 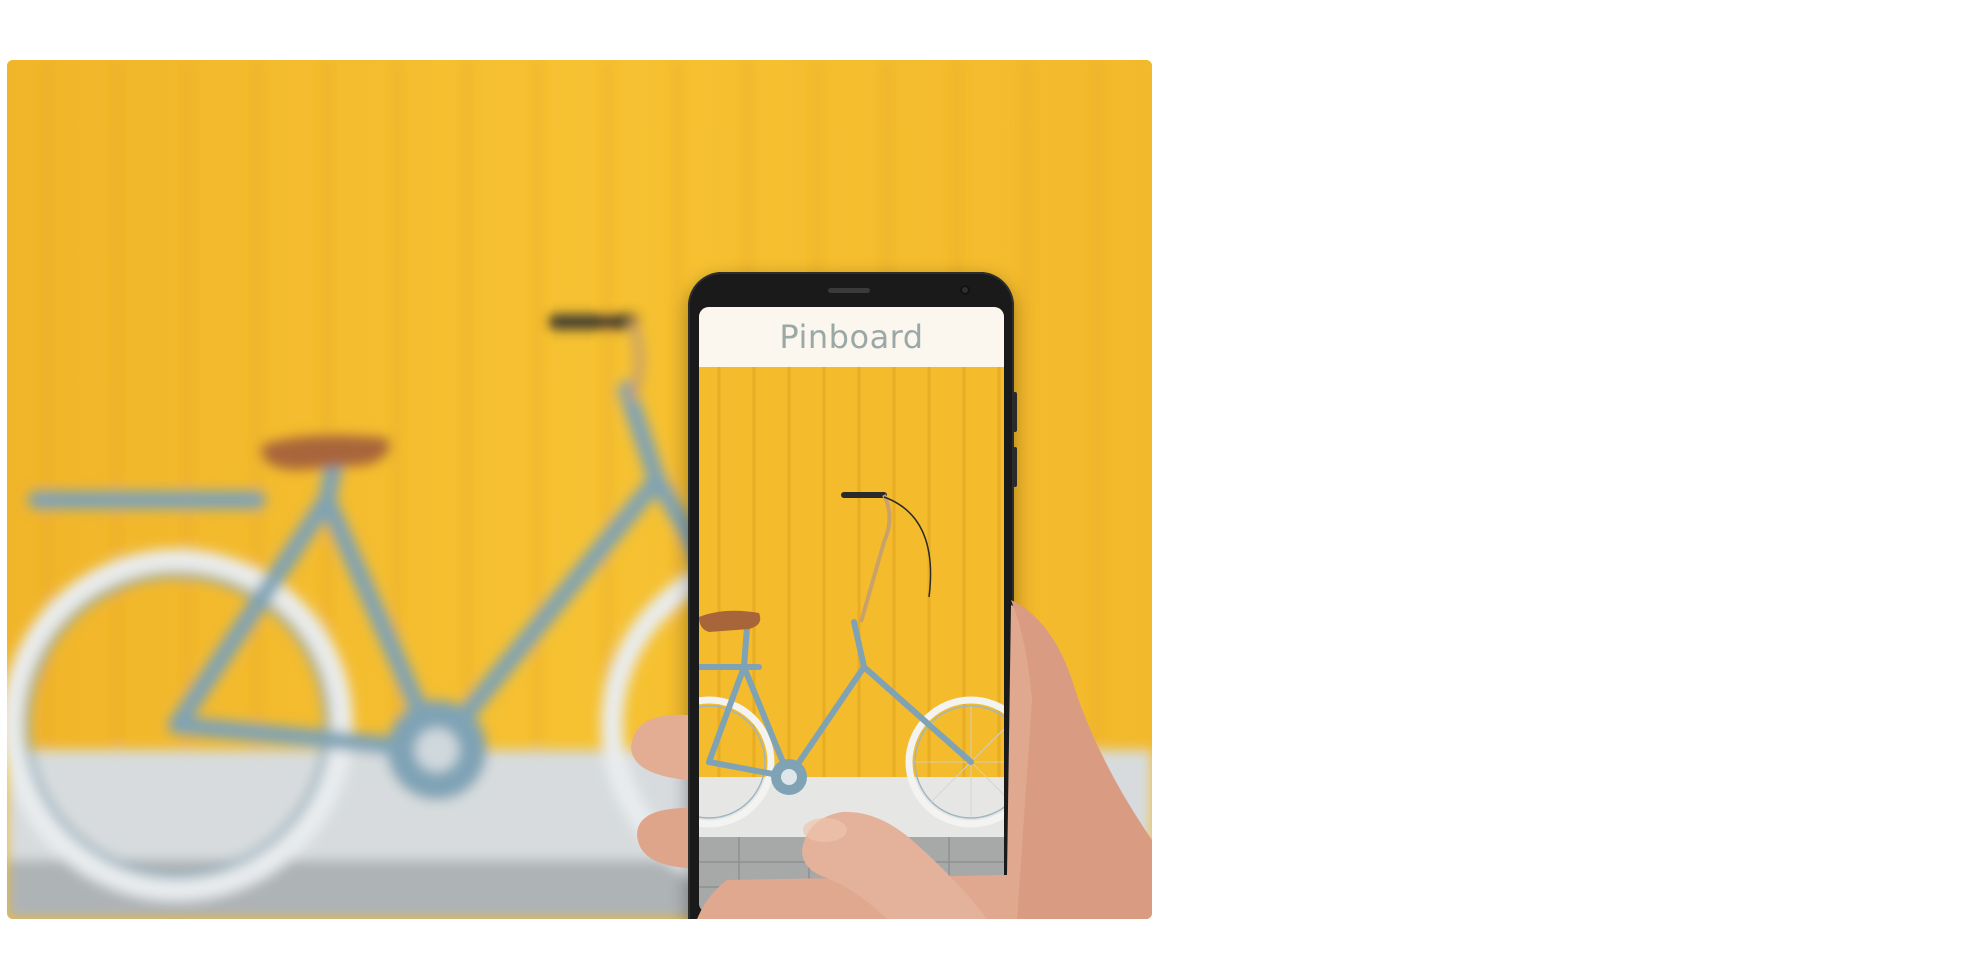 I want to click on power-button, so click(x=1015, y=467).